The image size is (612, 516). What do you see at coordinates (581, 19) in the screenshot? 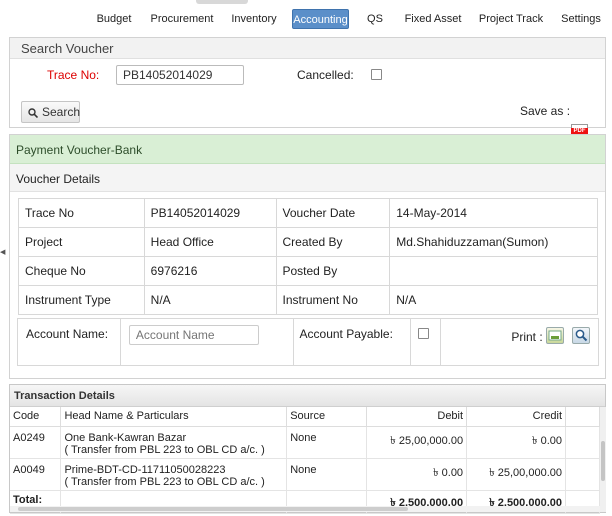
I see `nav-item-settings: Settings` at bounding box center [581, 19].